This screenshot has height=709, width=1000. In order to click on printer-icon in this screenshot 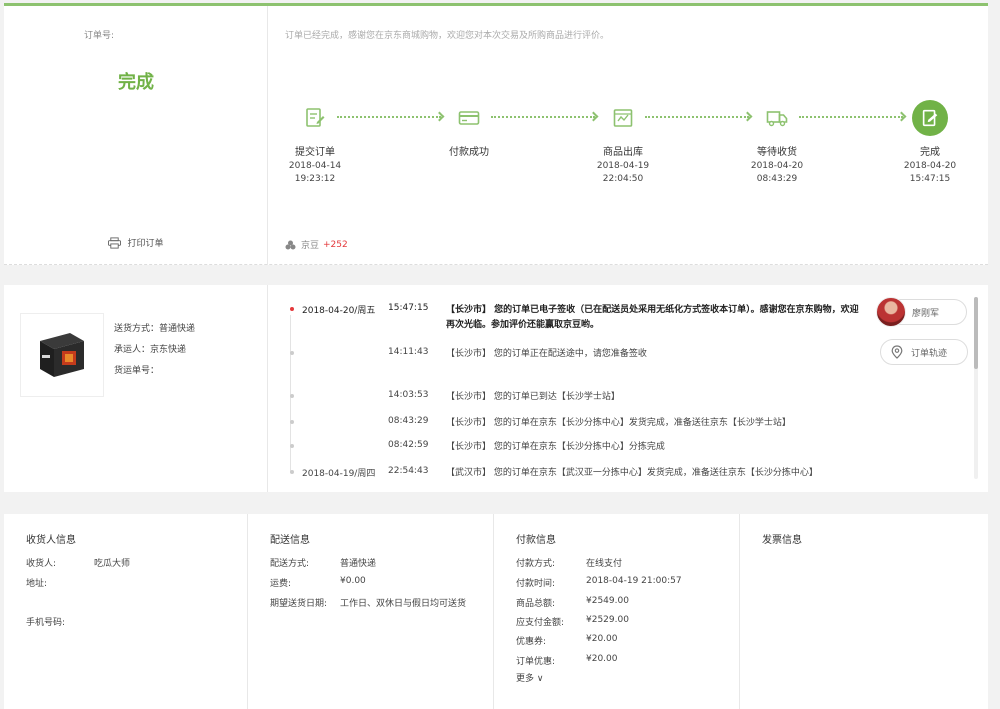, I will do `click(115, 242)`.